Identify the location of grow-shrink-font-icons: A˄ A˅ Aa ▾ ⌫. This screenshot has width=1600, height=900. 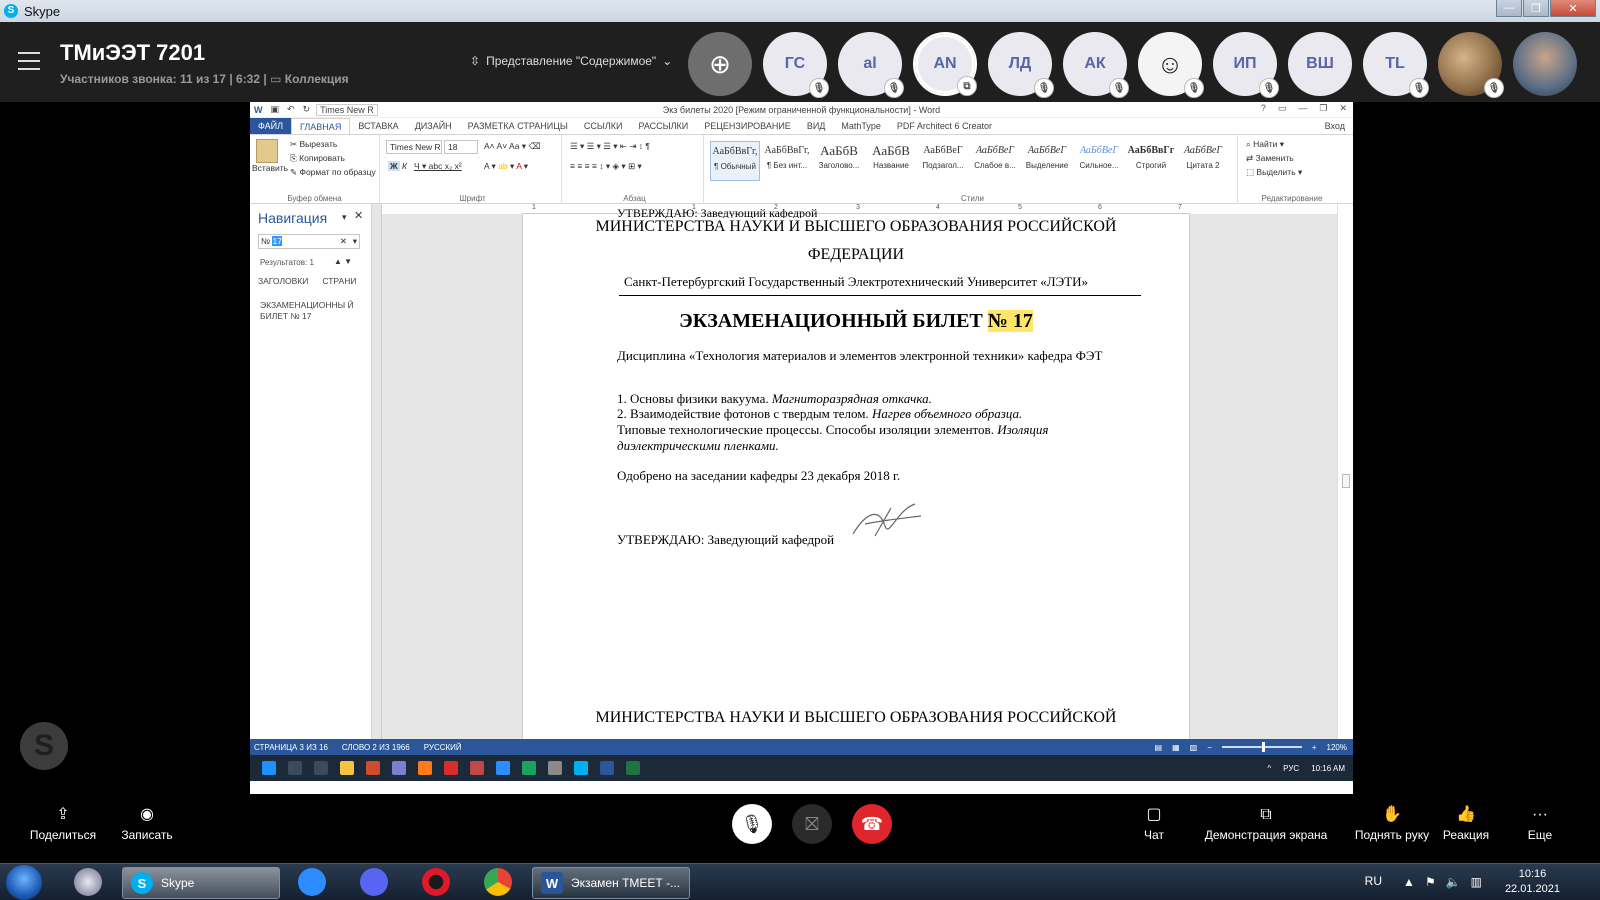
(512, 146).